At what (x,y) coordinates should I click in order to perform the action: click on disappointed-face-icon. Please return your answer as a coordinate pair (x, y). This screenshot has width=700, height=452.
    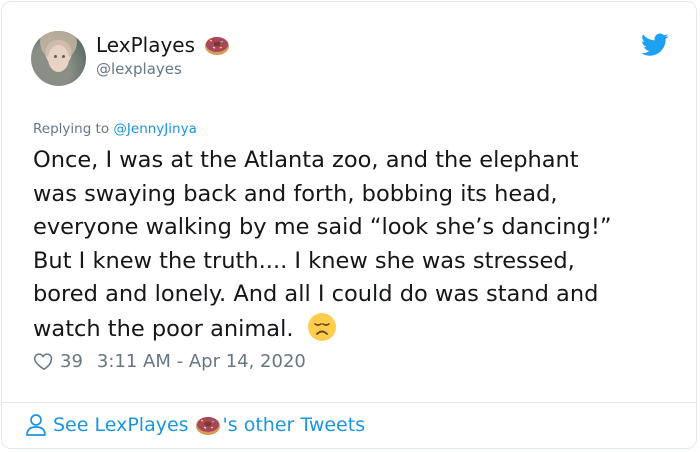
    Looking at the image, I should click on (321, 326).